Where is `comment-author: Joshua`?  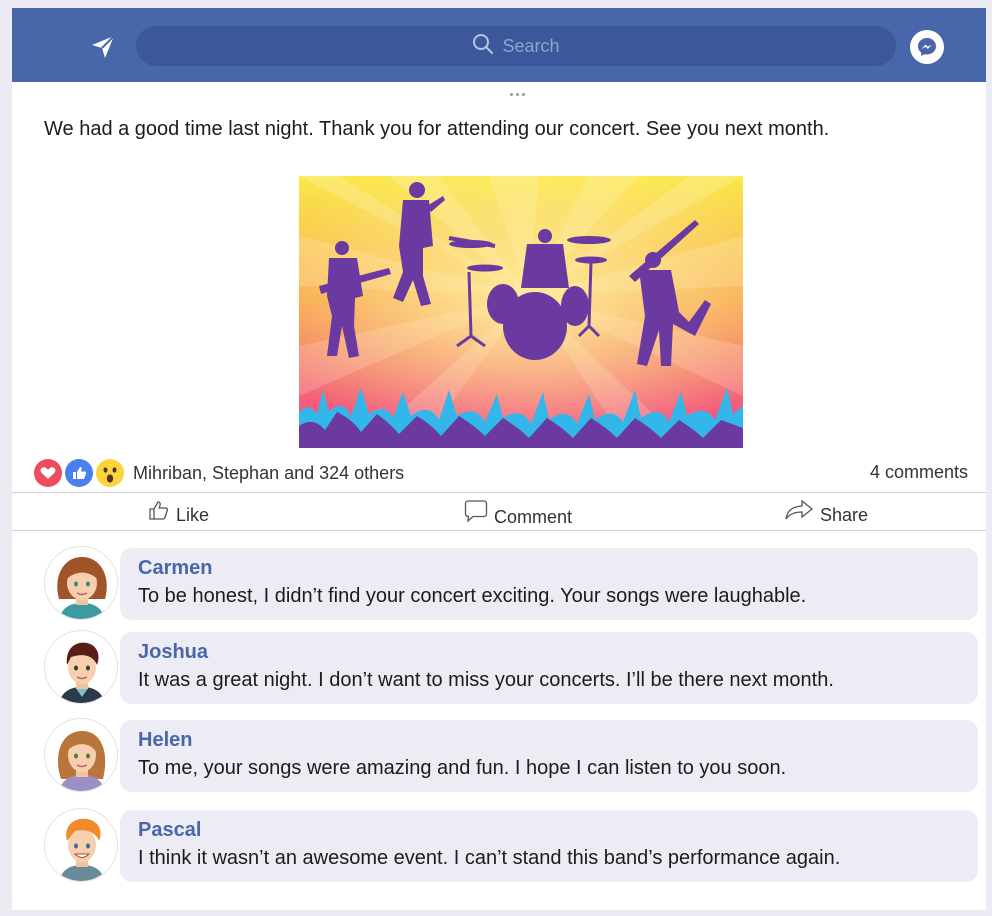 comment-author: Joshua is located at coordinates (558, 652).